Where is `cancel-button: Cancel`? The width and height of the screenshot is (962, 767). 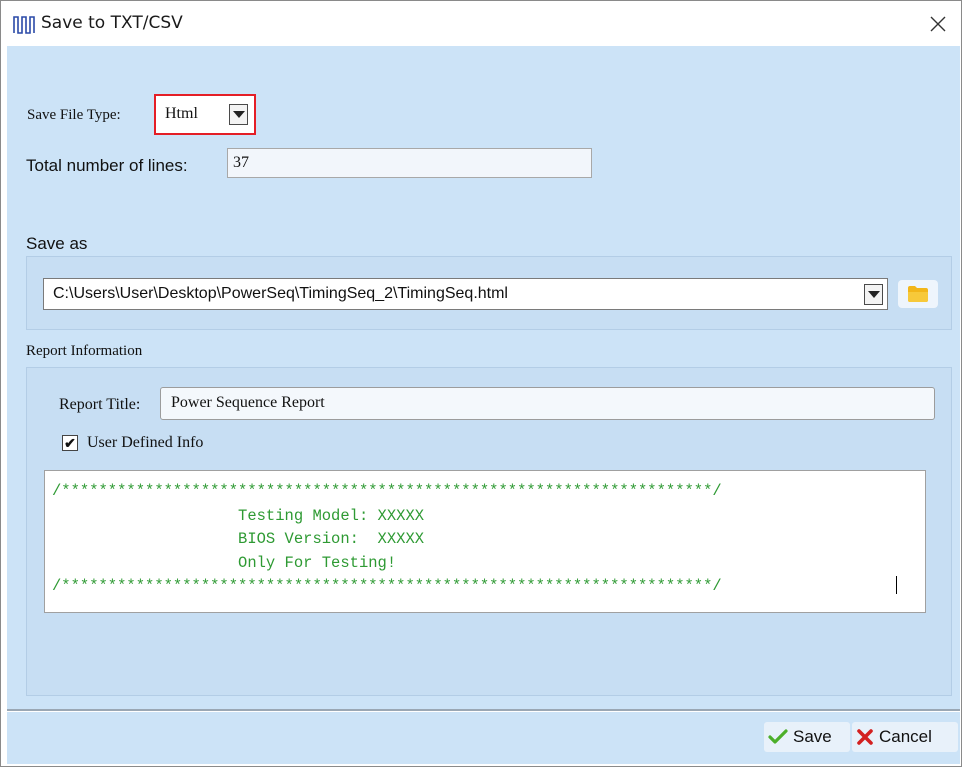
cancel-button: Cancel is located at coordinates (905, 737).